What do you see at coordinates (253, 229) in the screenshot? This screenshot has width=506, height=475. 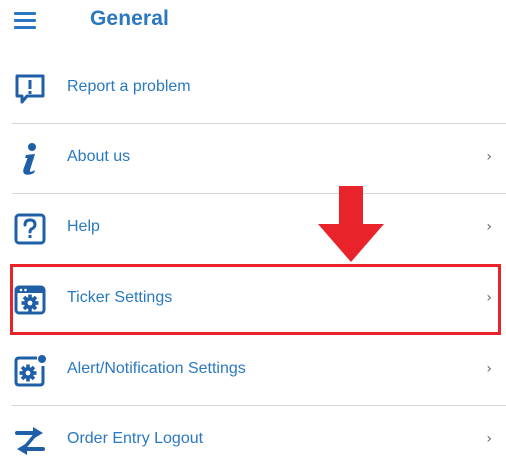 I see `list-item-help: Help ›` at bounding box center [253, 229].